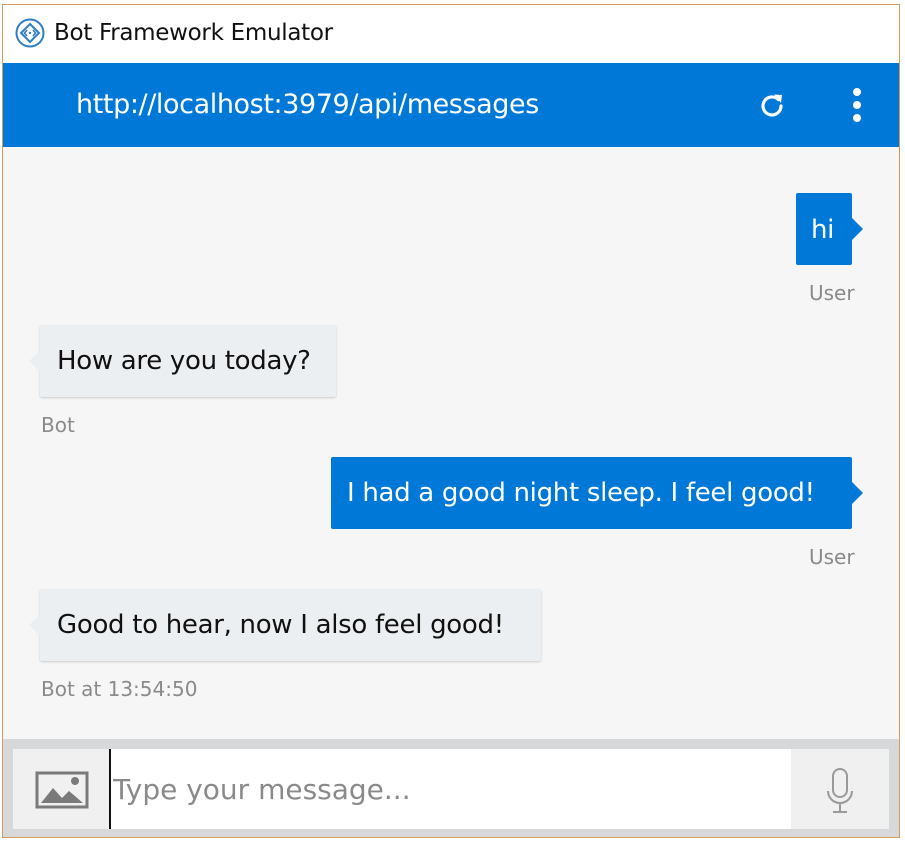 This screenshot has height=841, width=905. Describe the element at coordinates (280, 625) in the screenshot. I see `message-text: Good to hear, now I also feel good!` at that location.